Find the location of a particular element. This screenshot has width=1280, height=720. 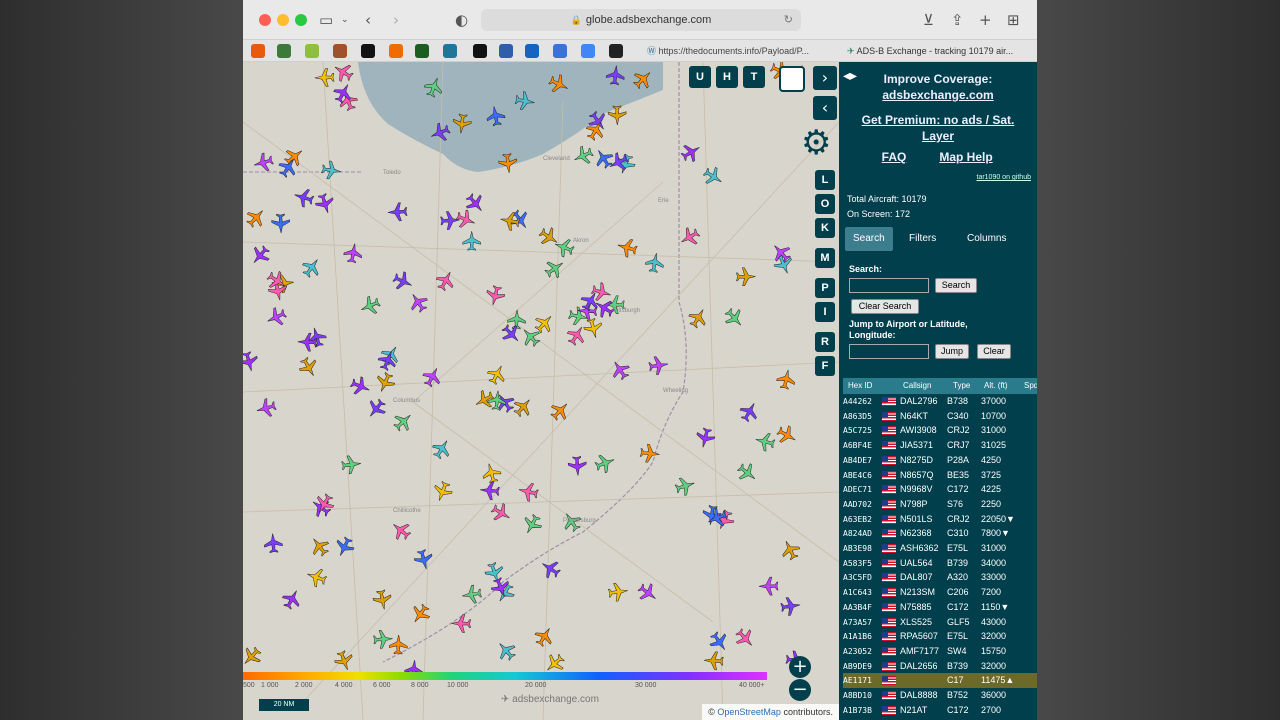

new-tab-icon: + is located at coordinates (985, 20).